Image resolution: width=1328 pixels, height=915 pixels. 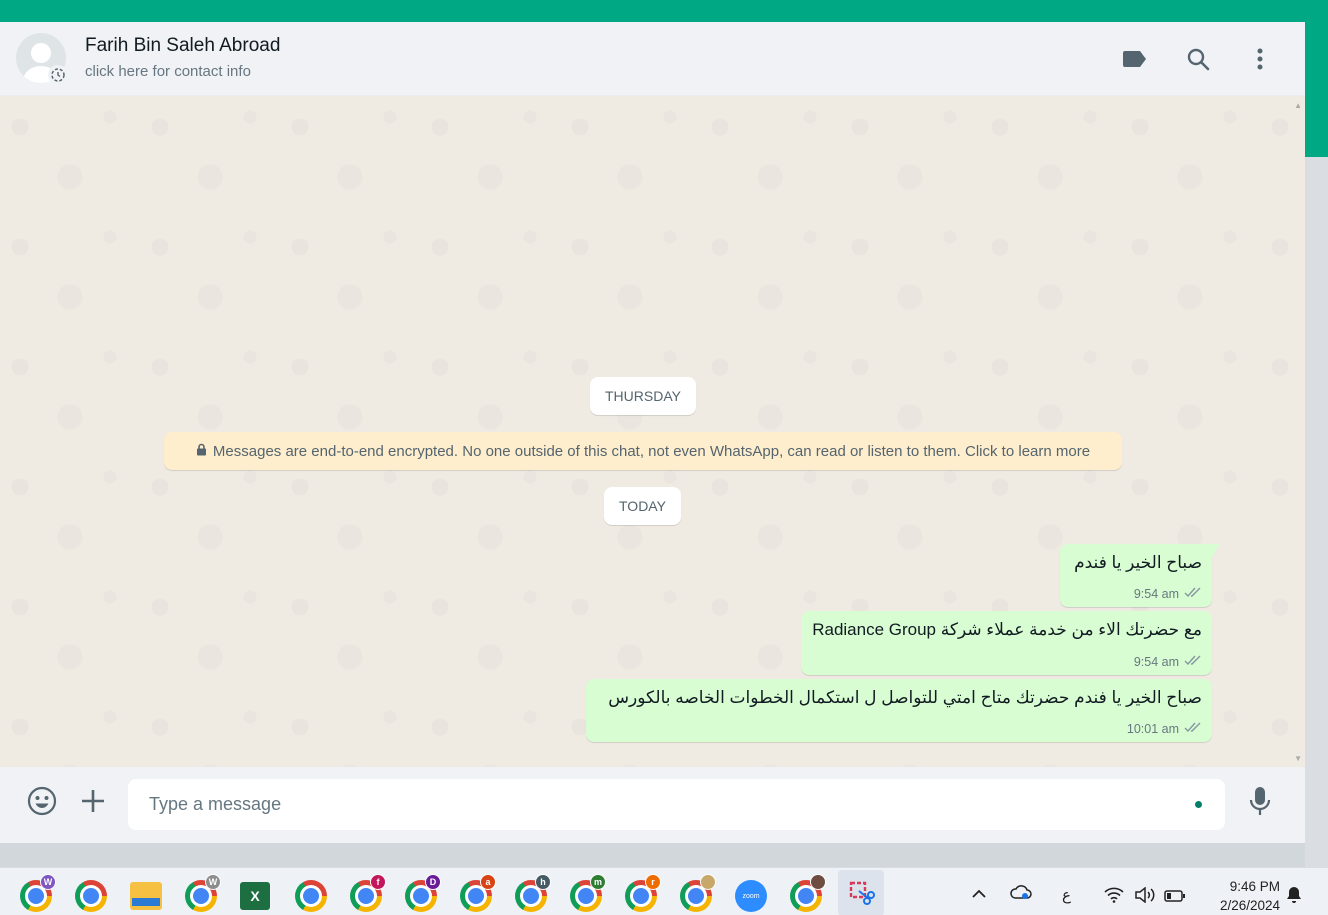 I want to click on wifi-icon, so click(x=1114, y=897).